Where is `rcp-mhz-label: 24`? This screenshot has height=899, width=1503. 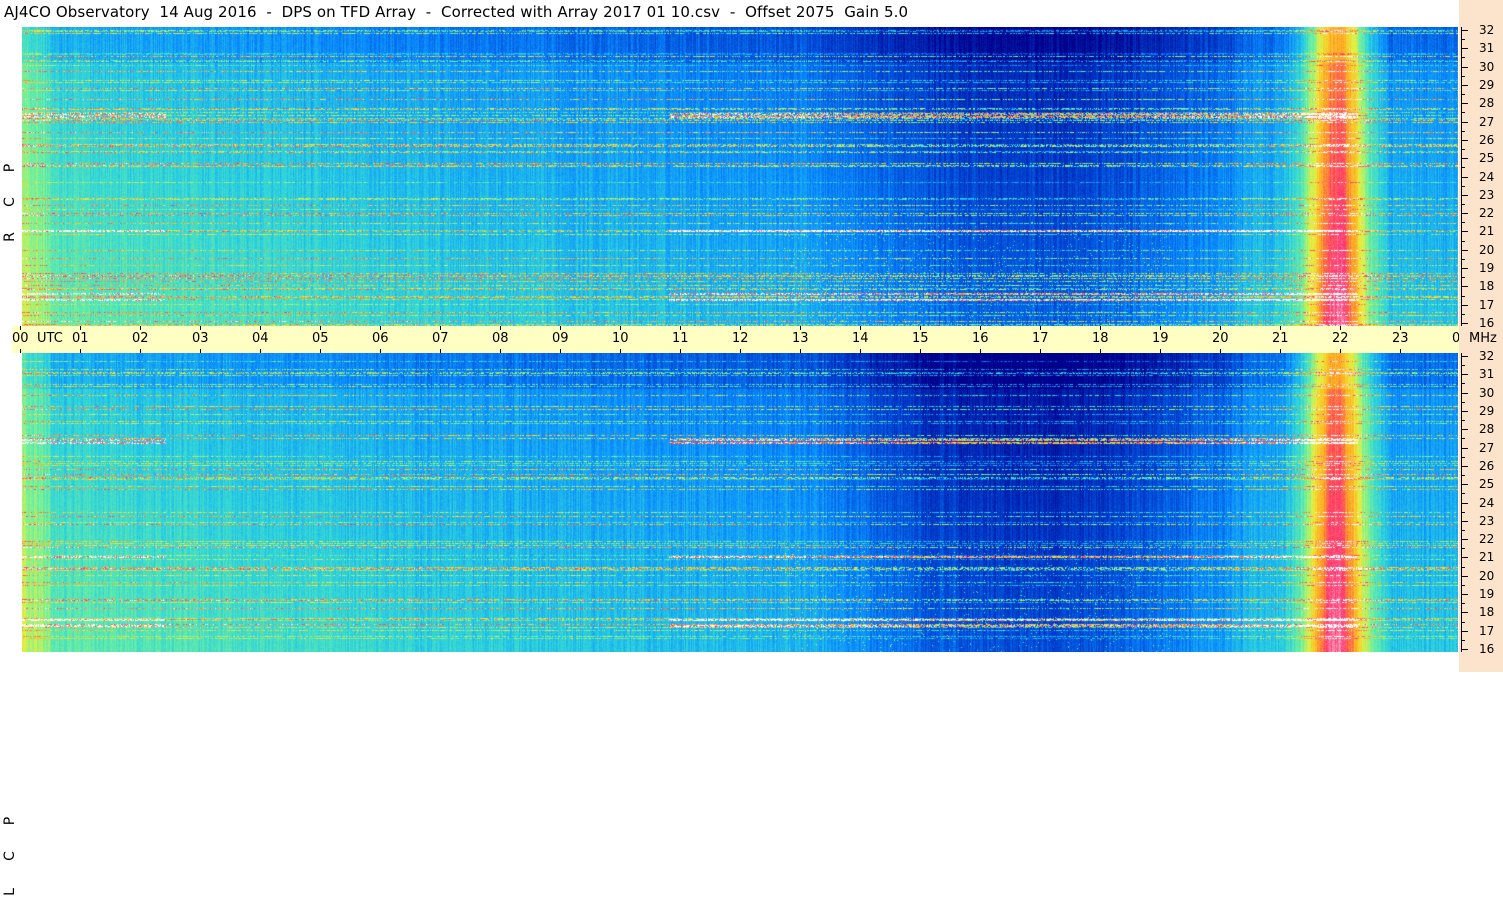 rcp-mhz-label: 24 is located at coordinates (1487, 177).